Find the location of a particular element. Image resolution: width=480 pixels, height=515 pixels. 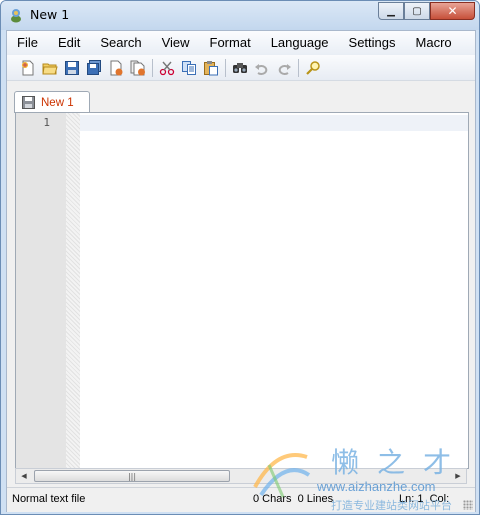

tab-label: New 1 is located at coordinates (57, 102).